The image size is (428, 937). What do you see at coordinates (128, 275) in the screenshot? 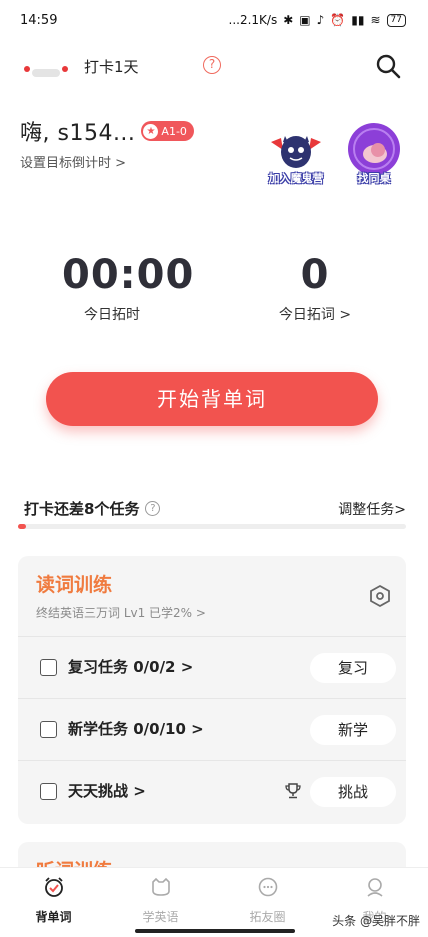
I see `today-time-value: 00:00` at bounding box center [128, 275].